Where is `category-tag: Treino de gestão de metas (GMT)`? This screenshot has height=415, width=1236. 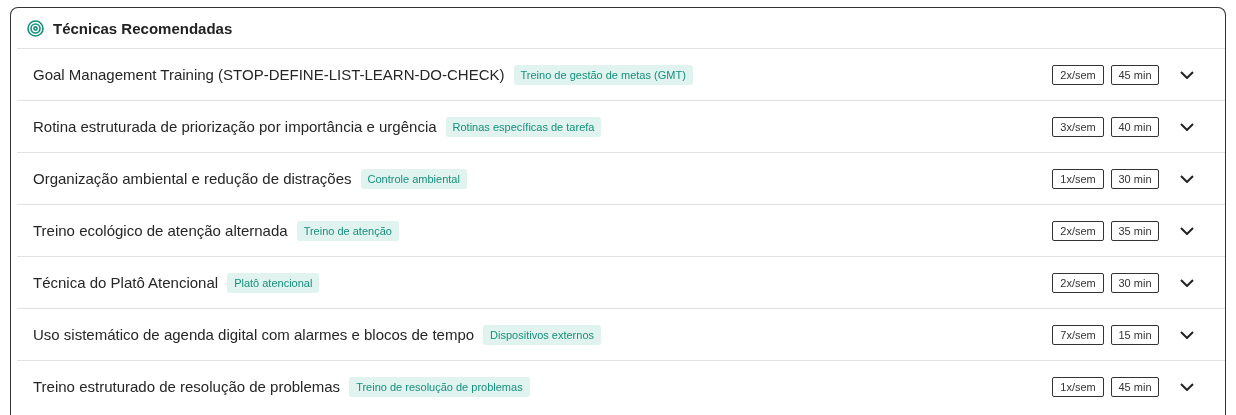 category-tag: Treino de gestão de metas (GMT) is located at coordinates (603, 74).